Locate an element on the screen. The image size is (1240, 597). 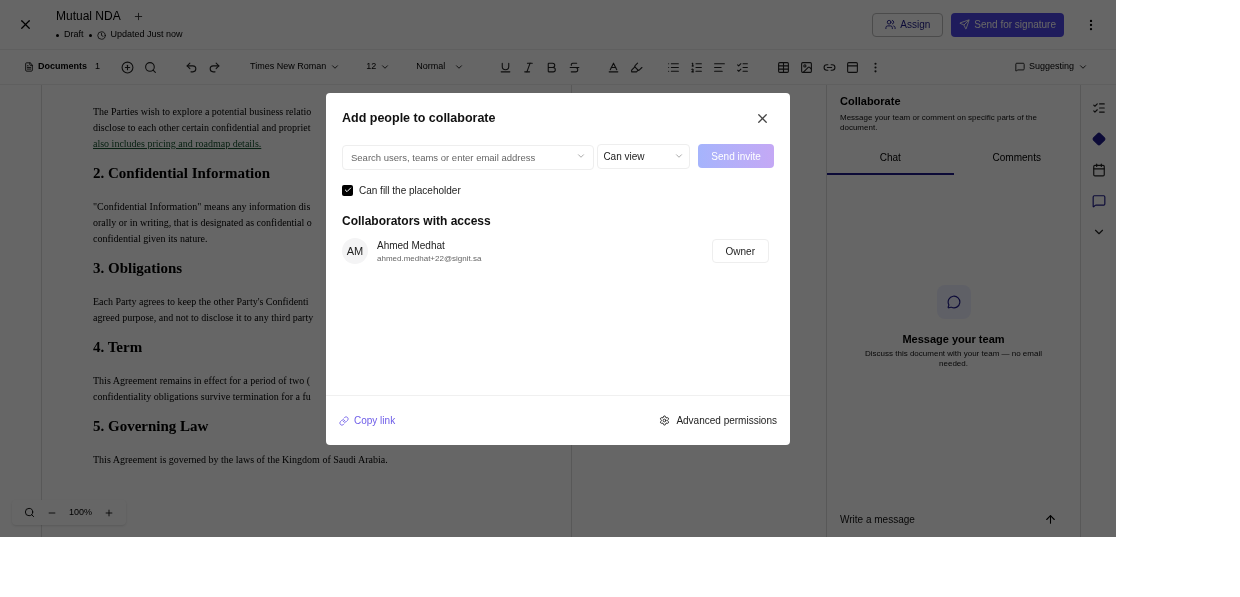
status-label: Draft is located at coordinates (74, 35).